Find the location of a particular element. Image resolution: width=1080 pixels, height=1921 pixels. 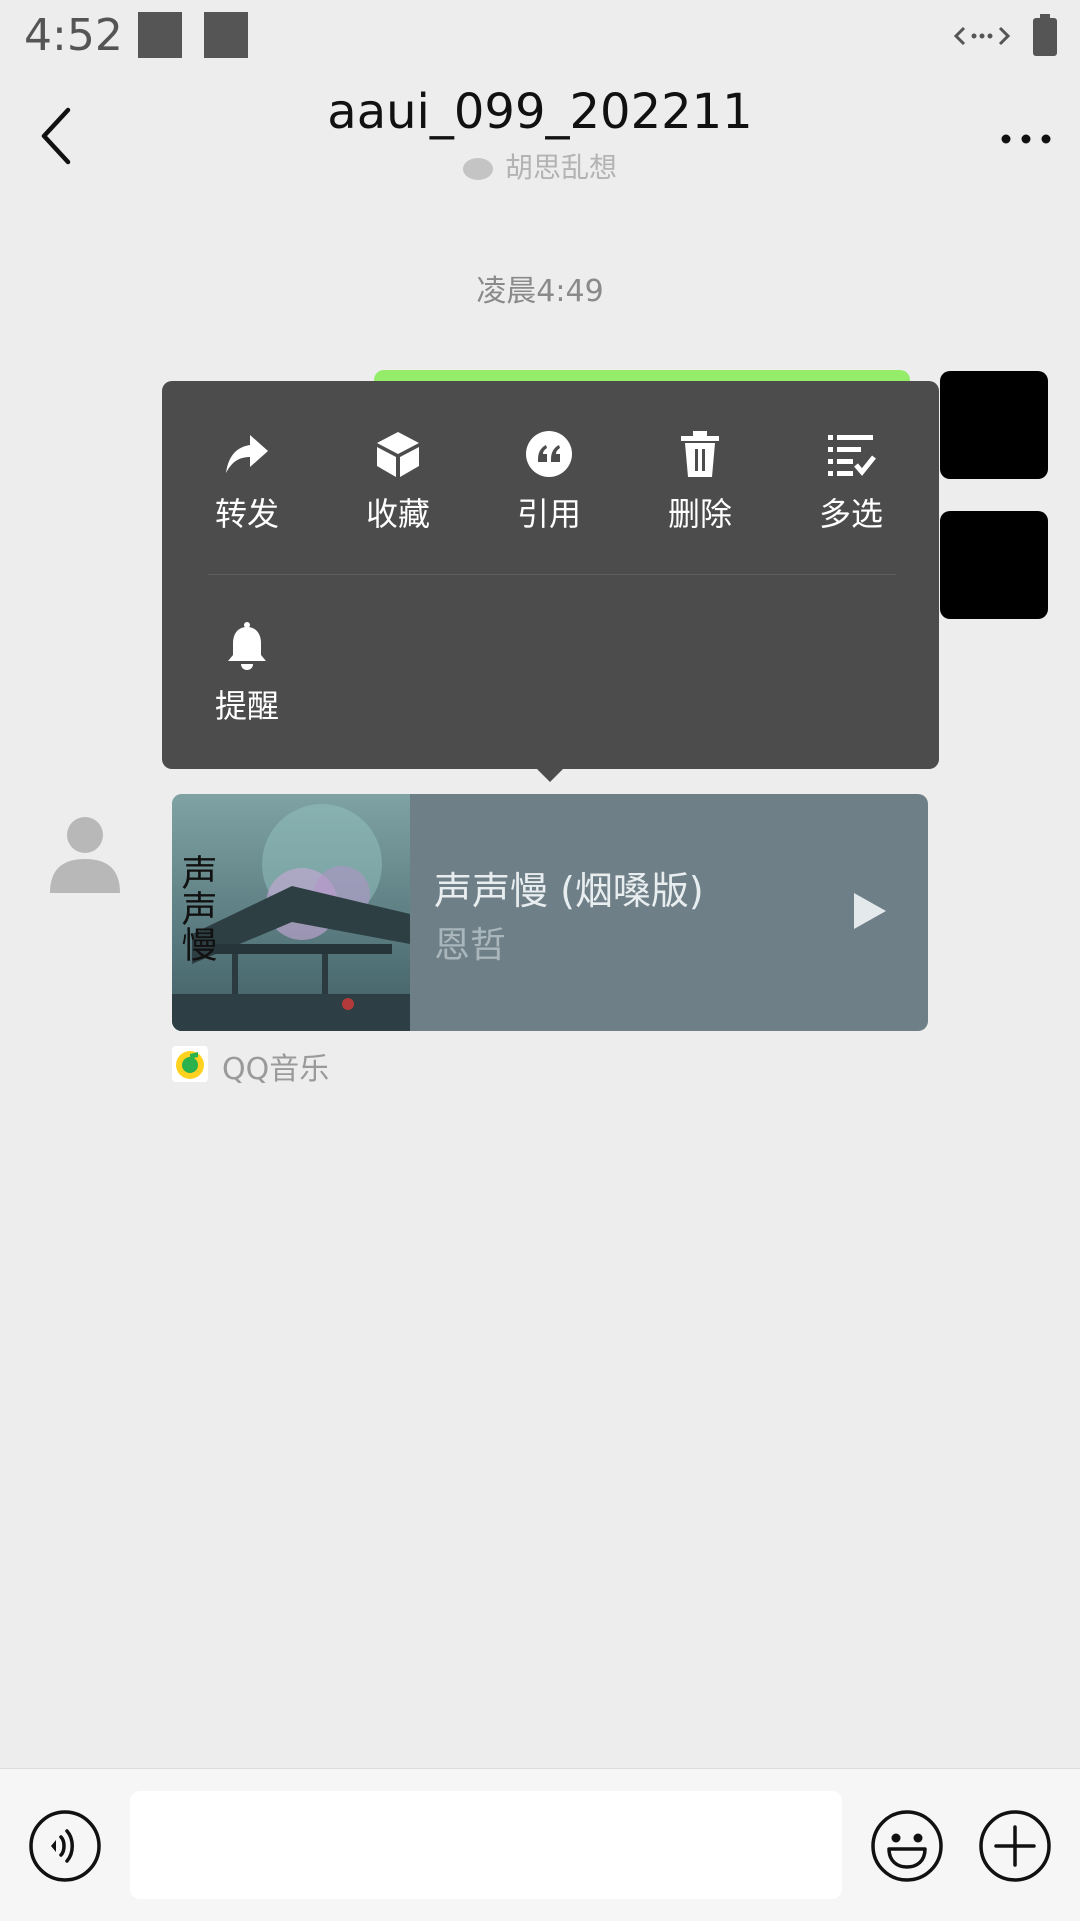

play-icon is located at coordinates (870, 911).